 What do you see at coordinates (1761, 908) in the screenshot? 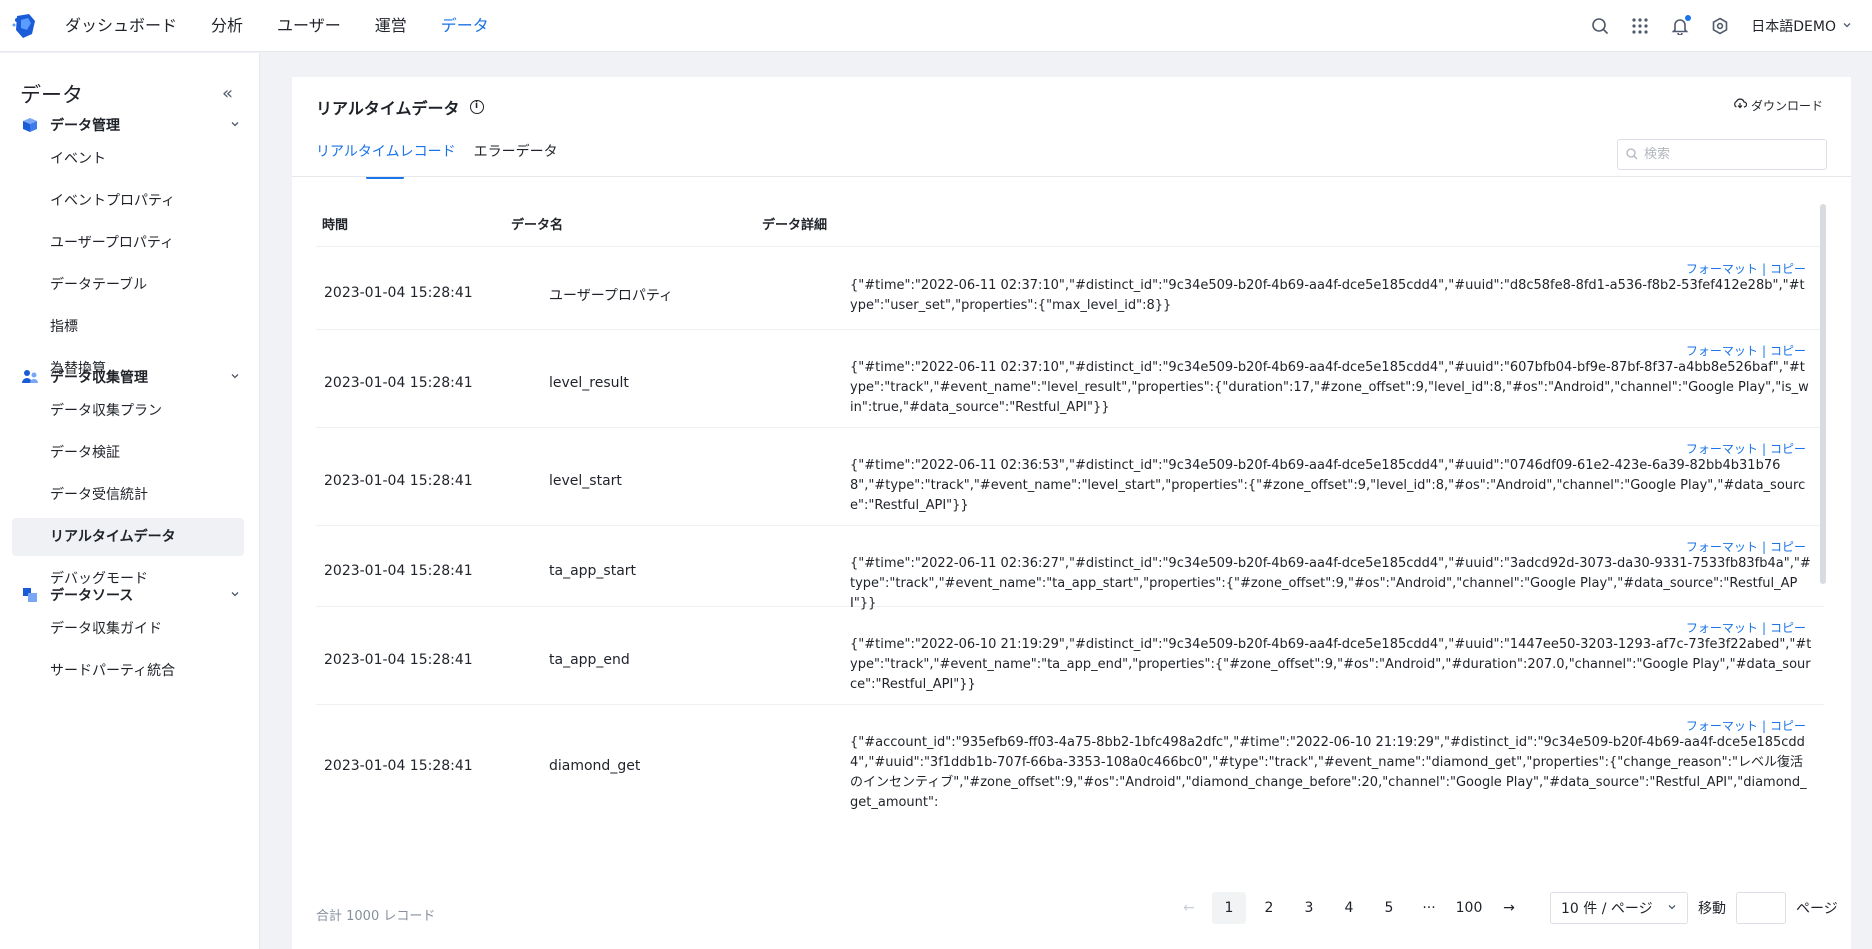
I see `jump-page-input` at bounding box center [1761, 908].